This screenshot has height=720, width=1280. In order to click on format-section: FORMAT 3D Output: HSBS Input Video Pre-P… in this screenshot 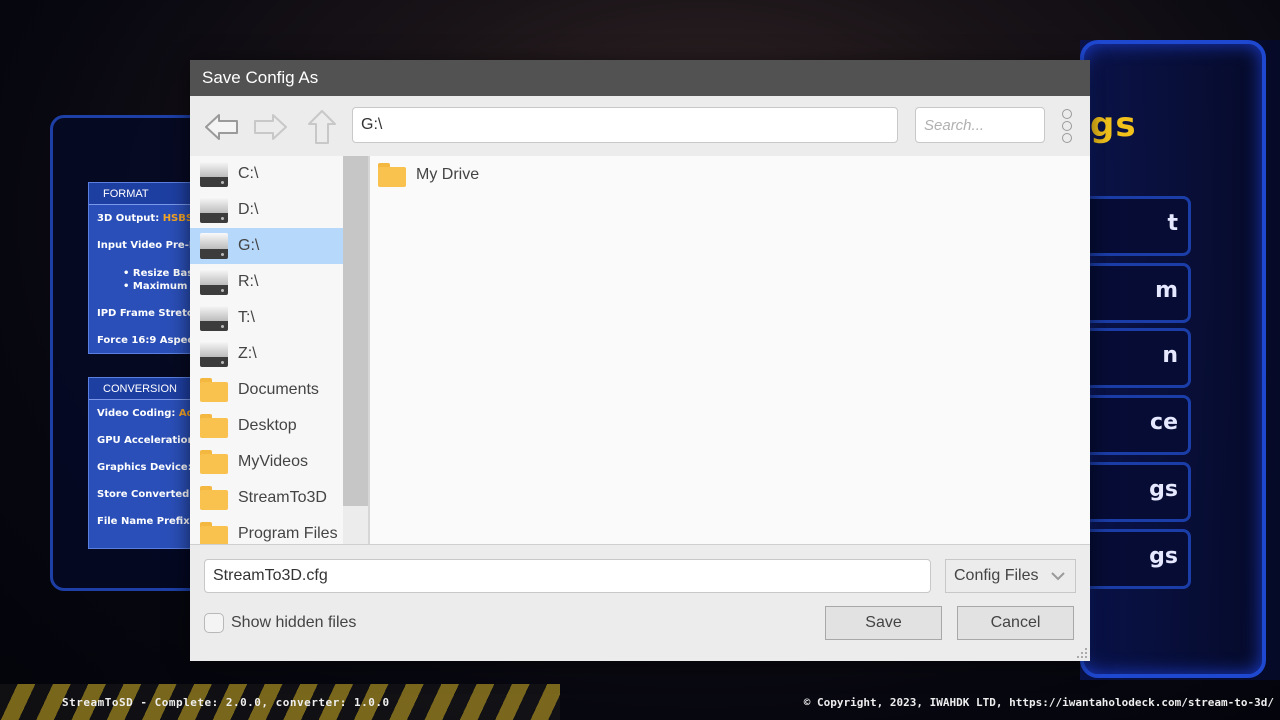, I will do `click(141, 268)`.